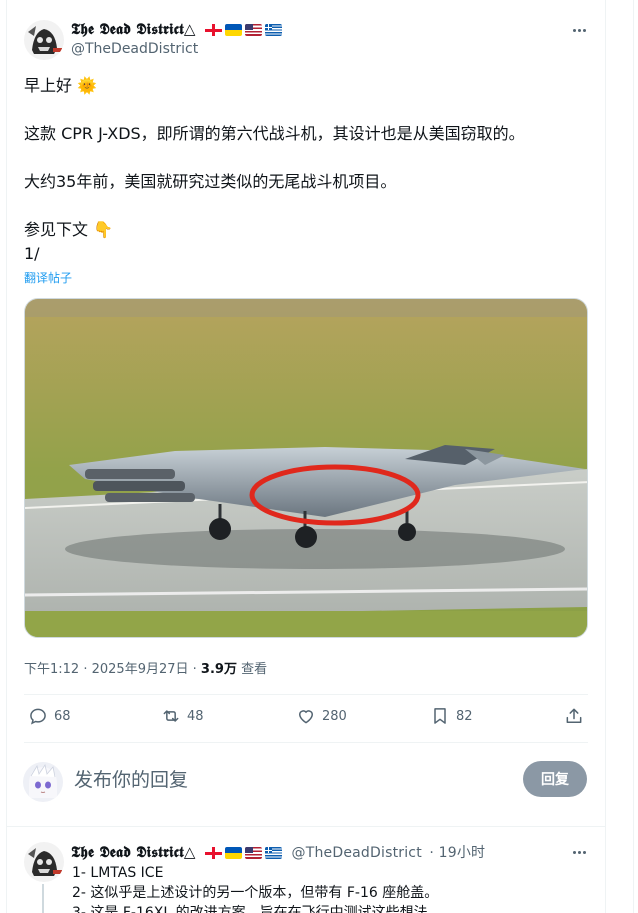 The height and width of the screenshot is (913, 638). What do you see at coordinates (49, 716) in the screenshot?
I see `reply-action: 68` at bounding box center [49, 716].